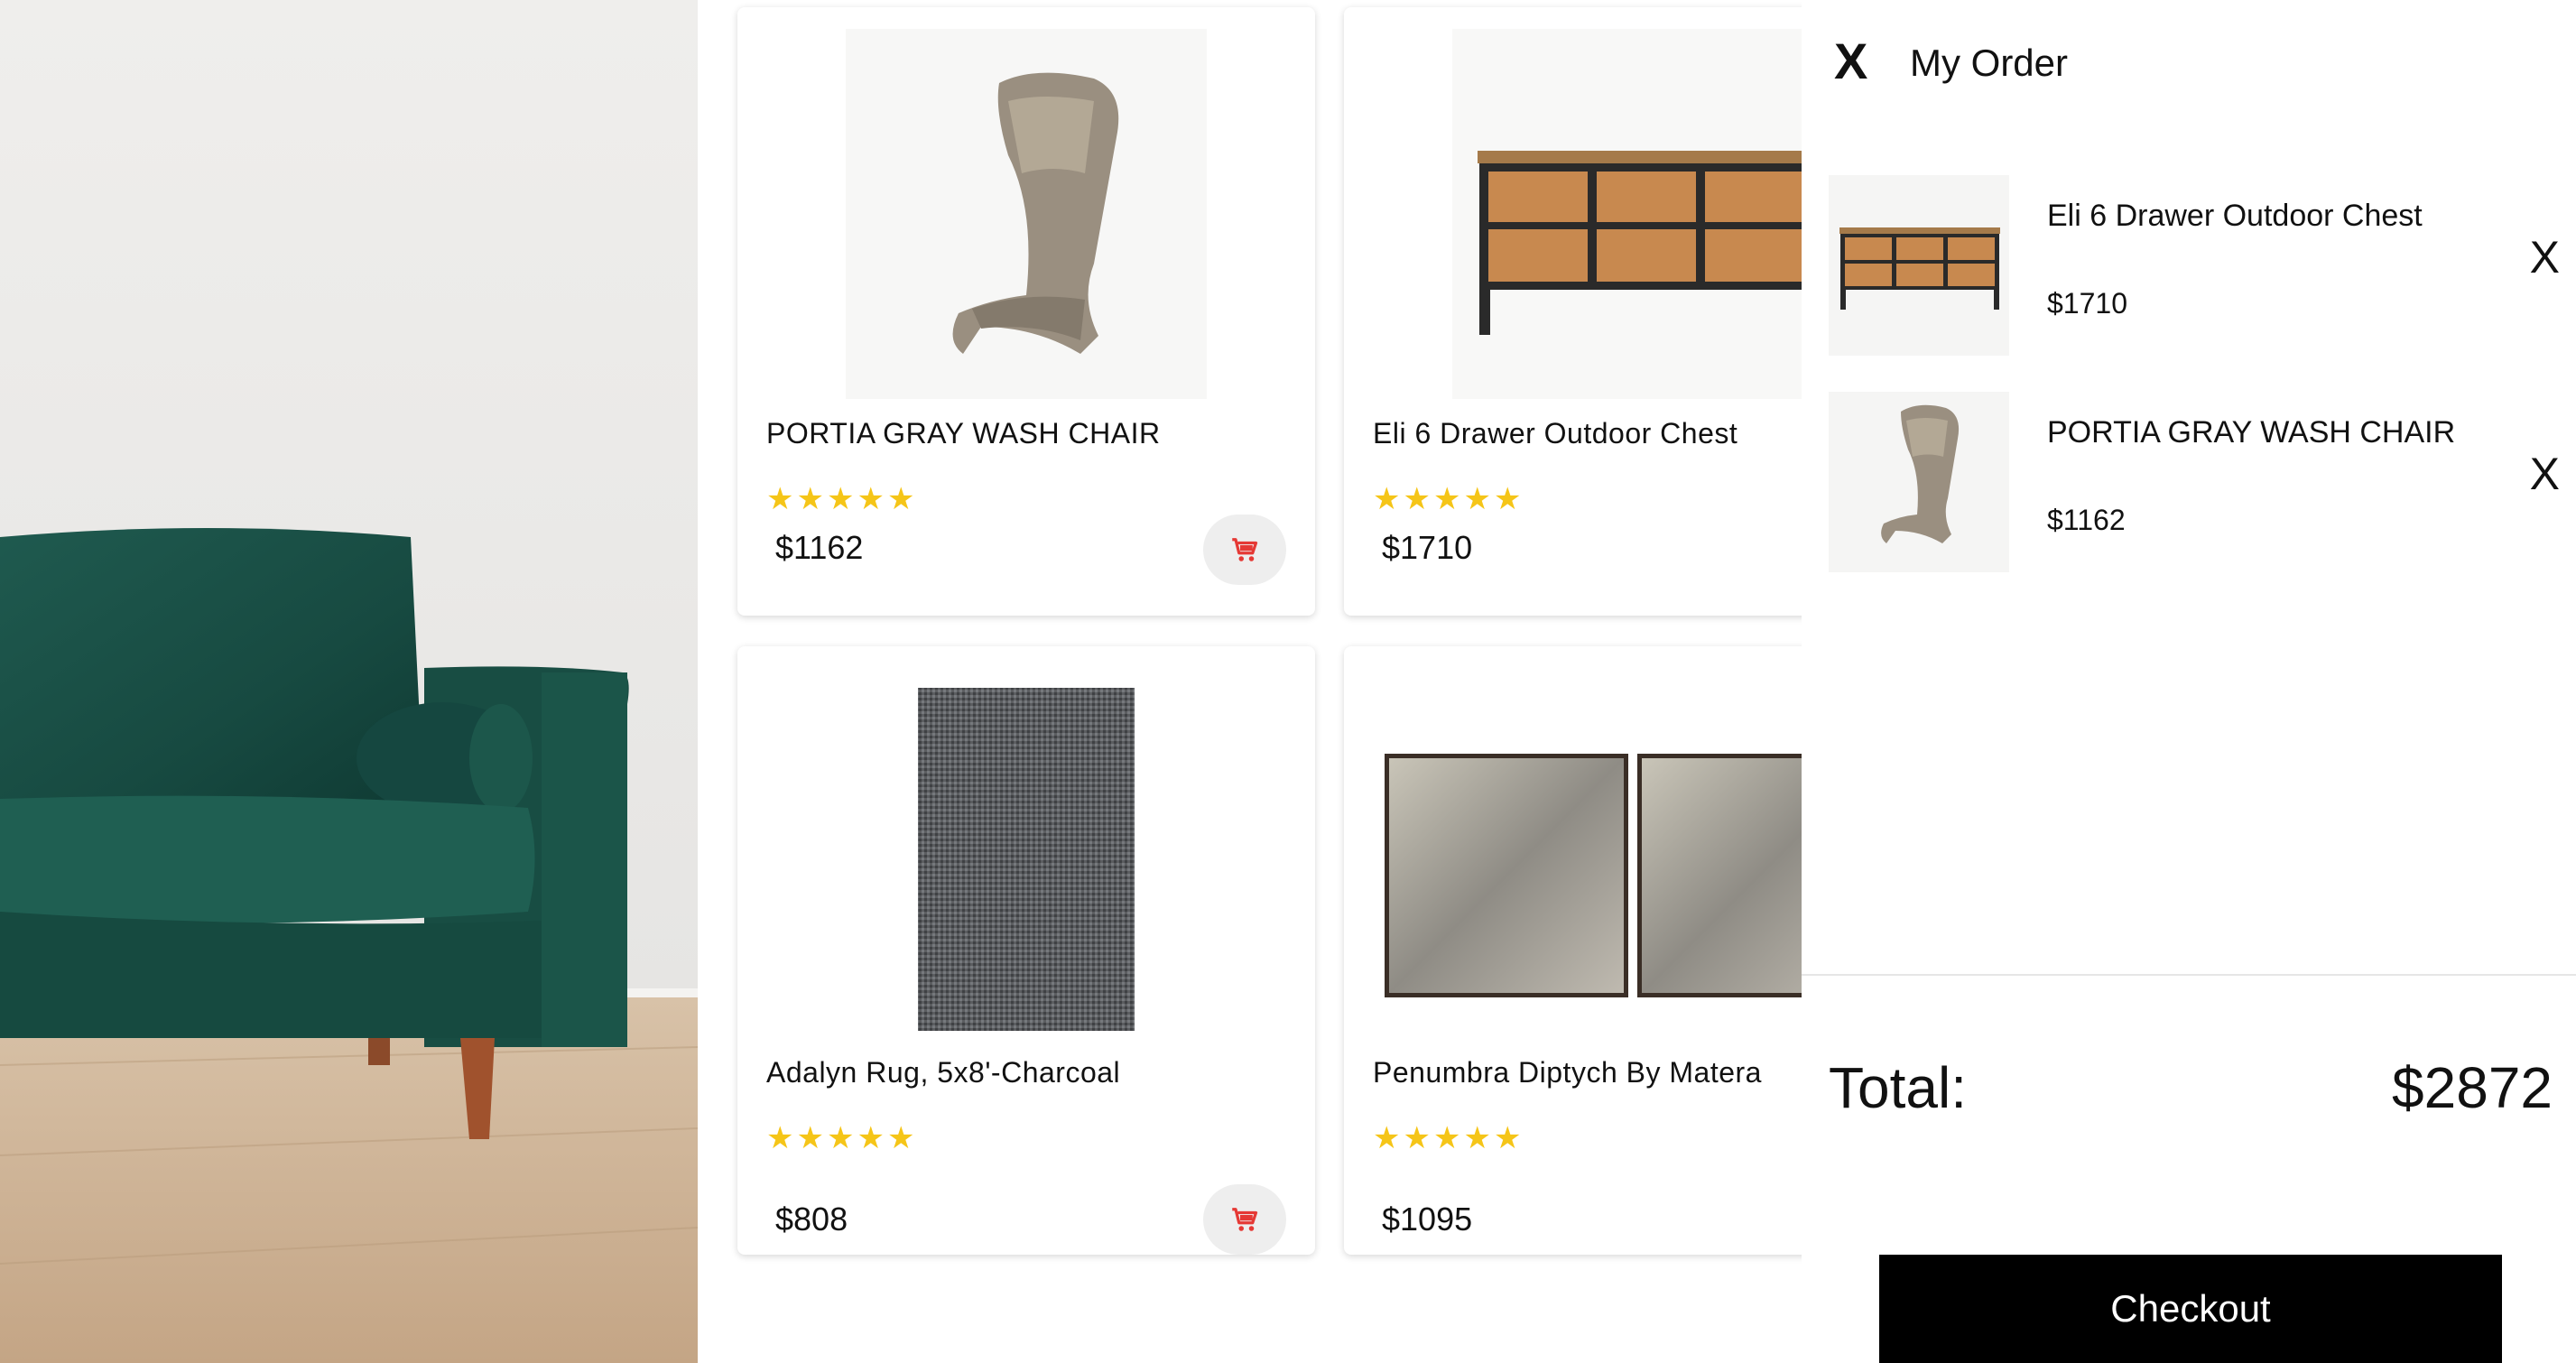 This screenshot has height=1363, width=2576. What do you see at coordinates (2189, 975) in the screenshot?
I see `cart-divider` at bounding box center [2189, 975].